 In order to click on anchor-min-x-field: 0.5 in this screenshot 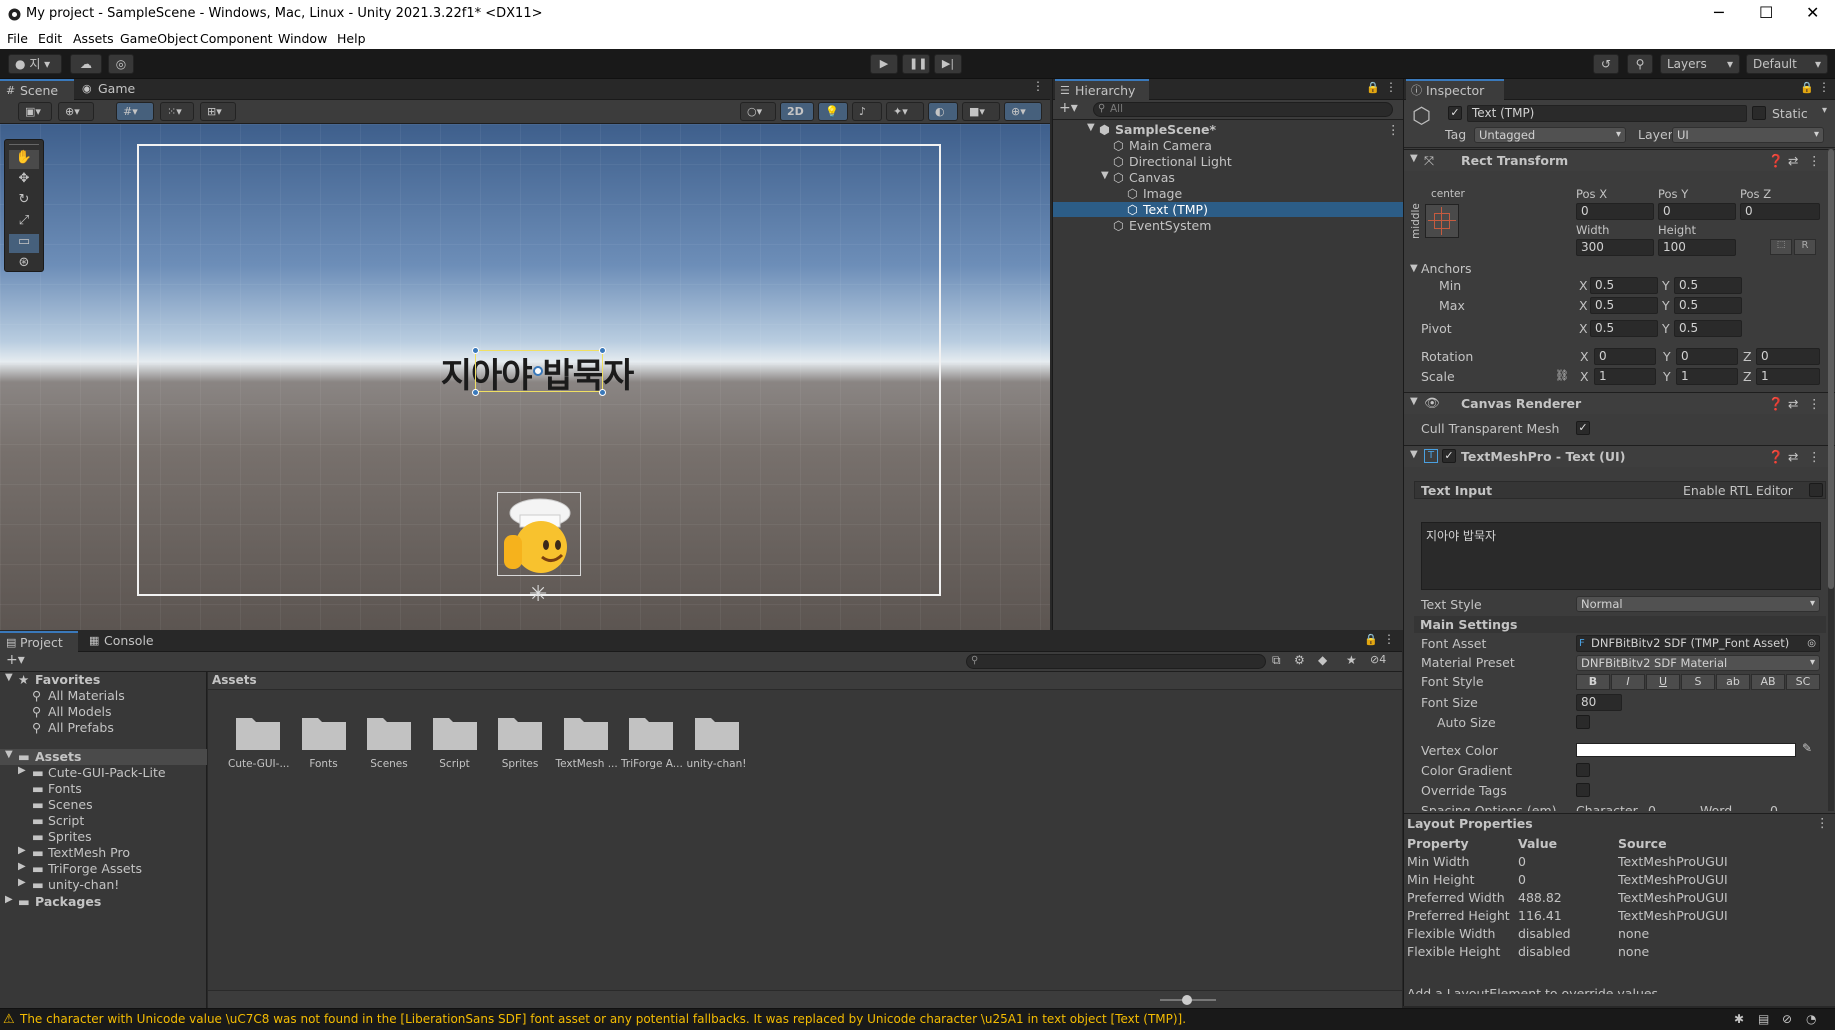, I will do `click(1624, 285)`.